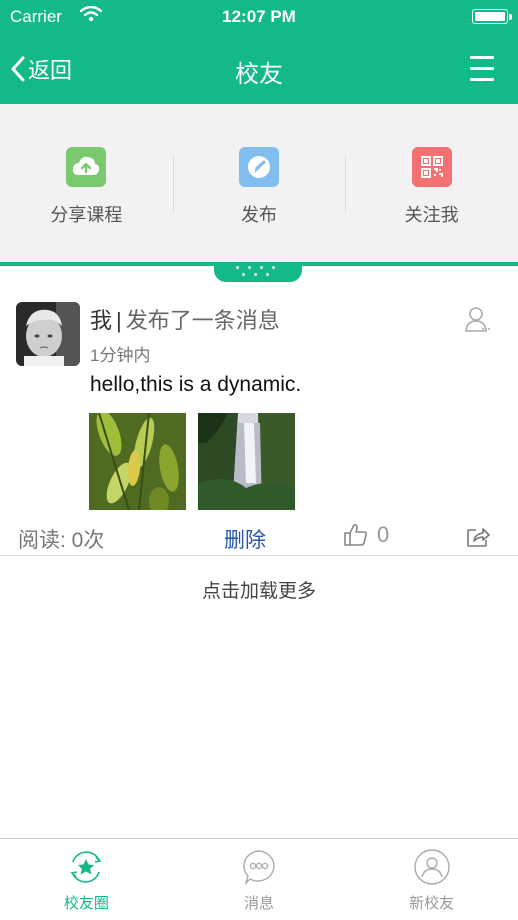 Image resolution: width=518 pixels, height=920 pixels. What do you see at coordinates (477, 319) in the screenshot?
I see `user-profile-icon` at bounding box center [477, 319].